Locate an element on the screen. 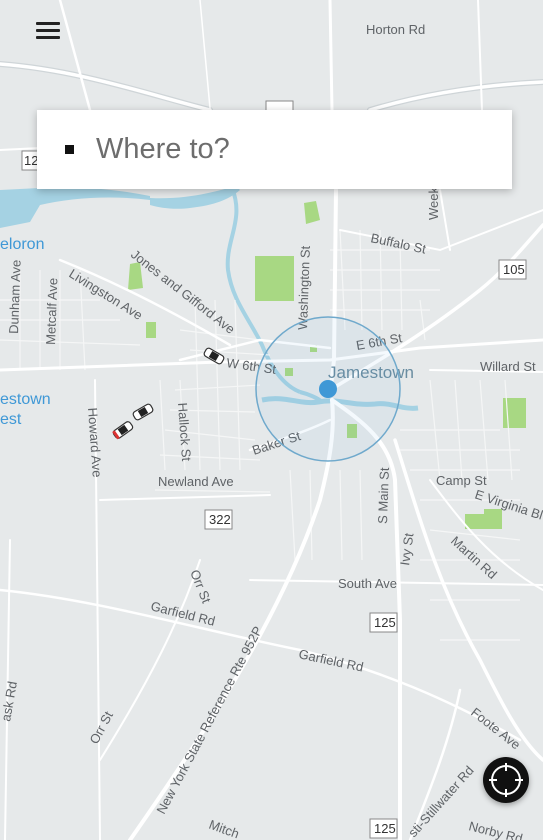 The height and width of the screenshot is (840, 543). label-jamestown-west-2: est is located at coordinates (11, 419).